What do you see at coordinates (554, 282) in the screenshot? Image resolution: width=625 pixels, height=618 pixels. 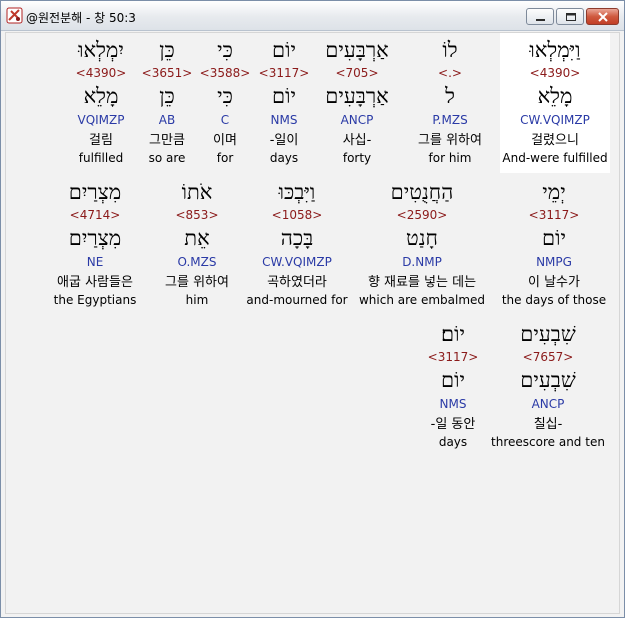 I see `korean-gloss: 이 날수가` at bounding box center [554, 282].